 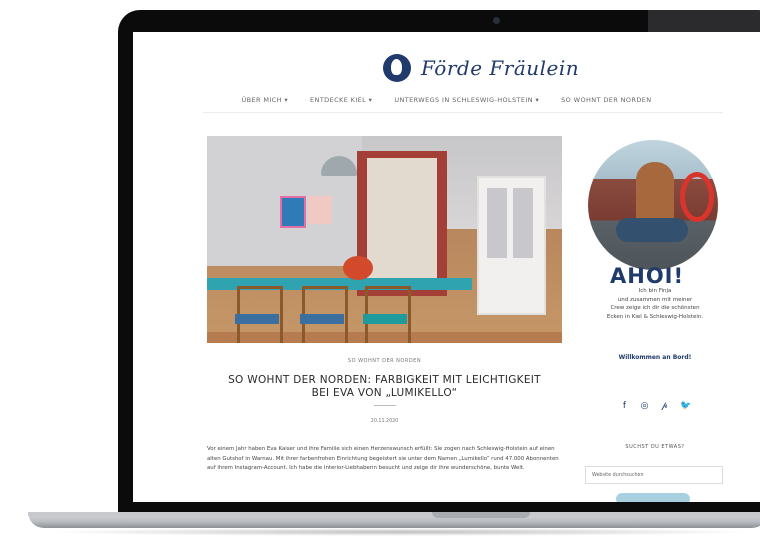 I want to click on life-ring, so click(x=697, y=197).